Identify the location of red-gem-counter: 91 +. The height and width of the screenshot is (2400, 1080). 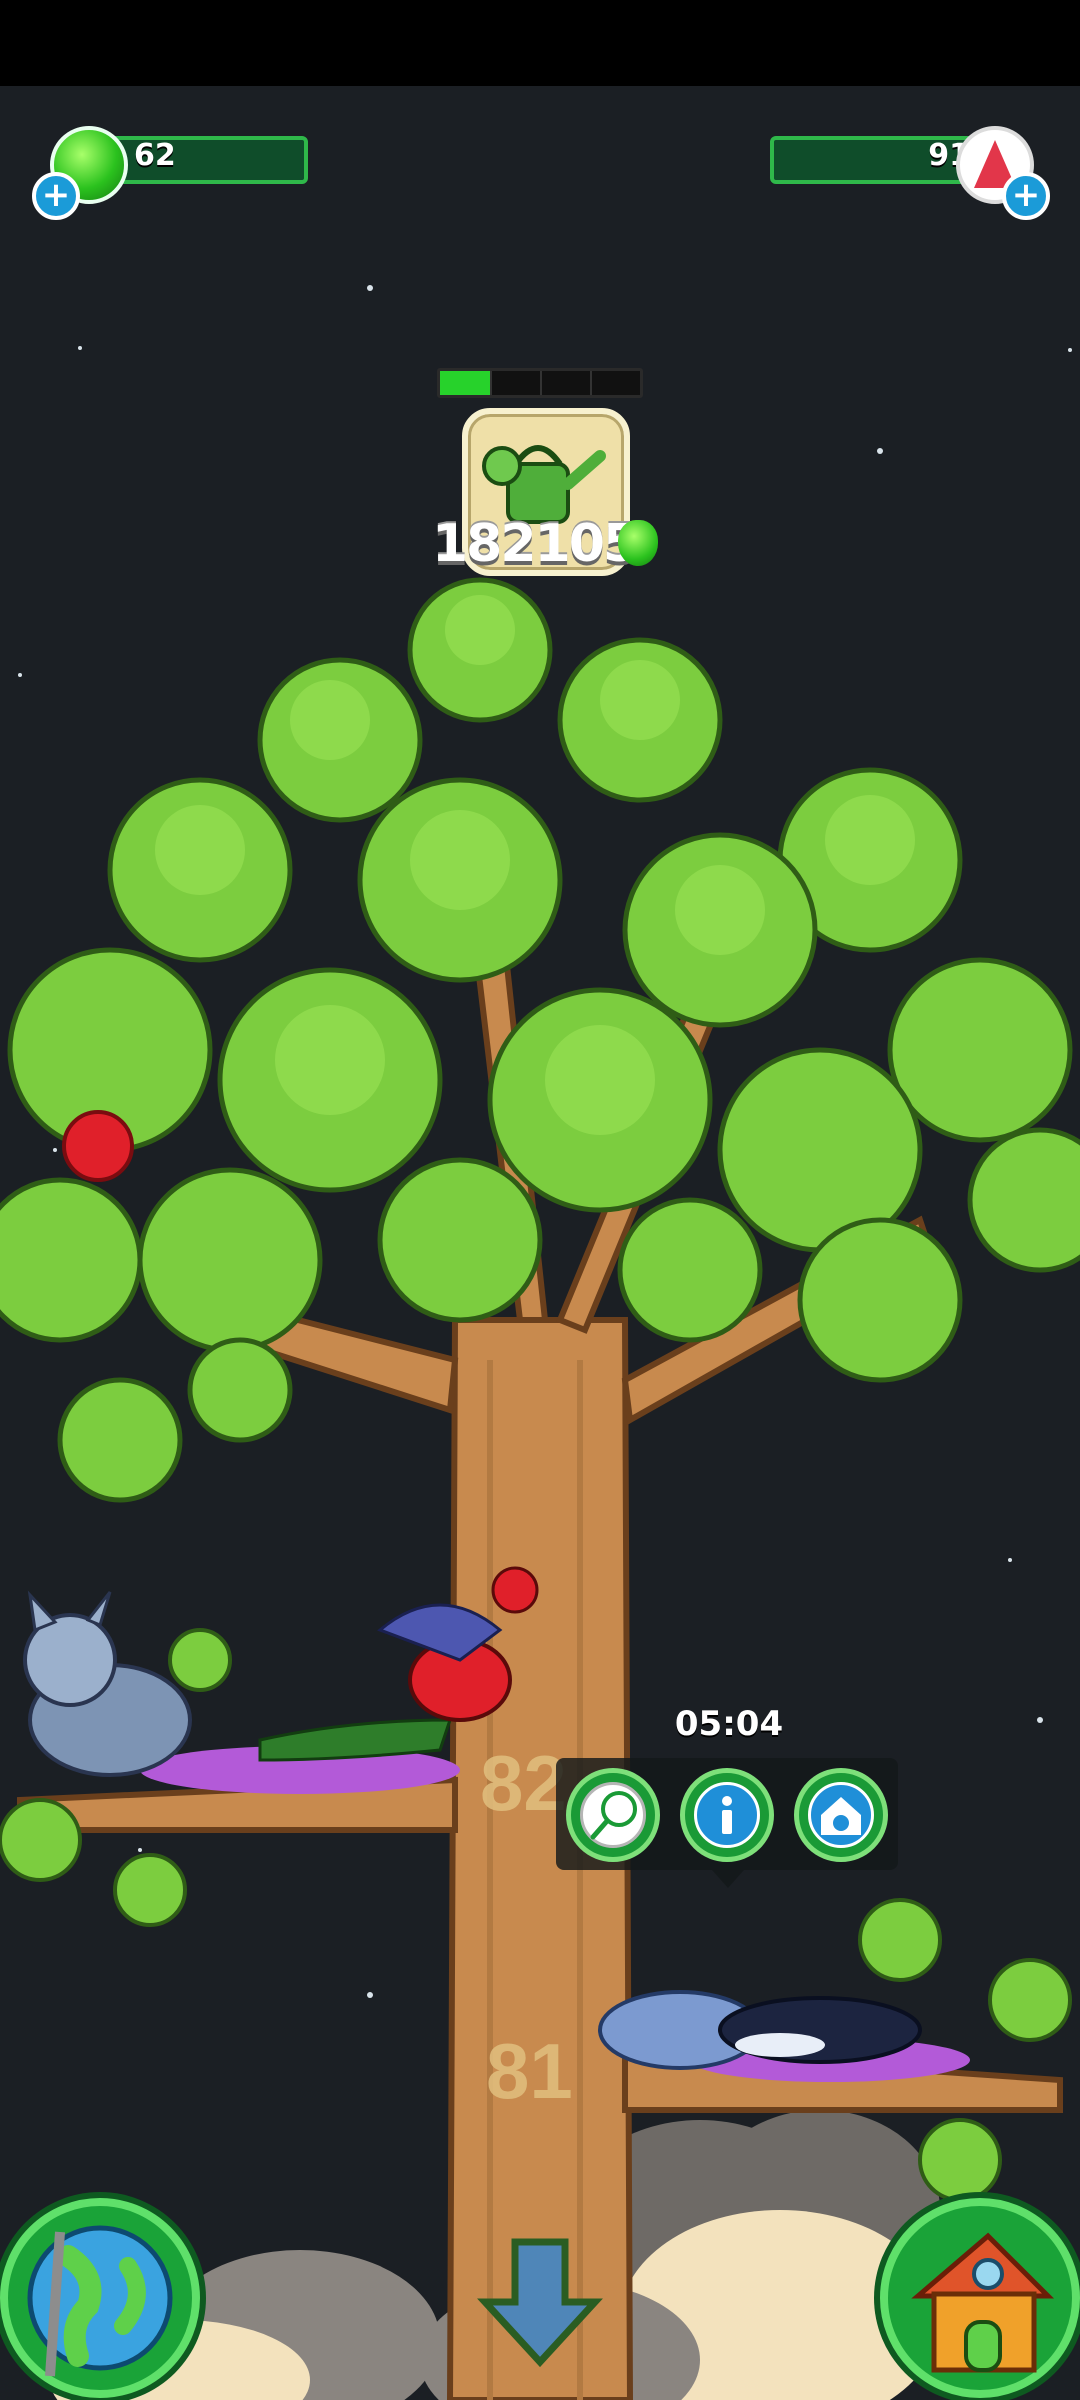
(895, 173).